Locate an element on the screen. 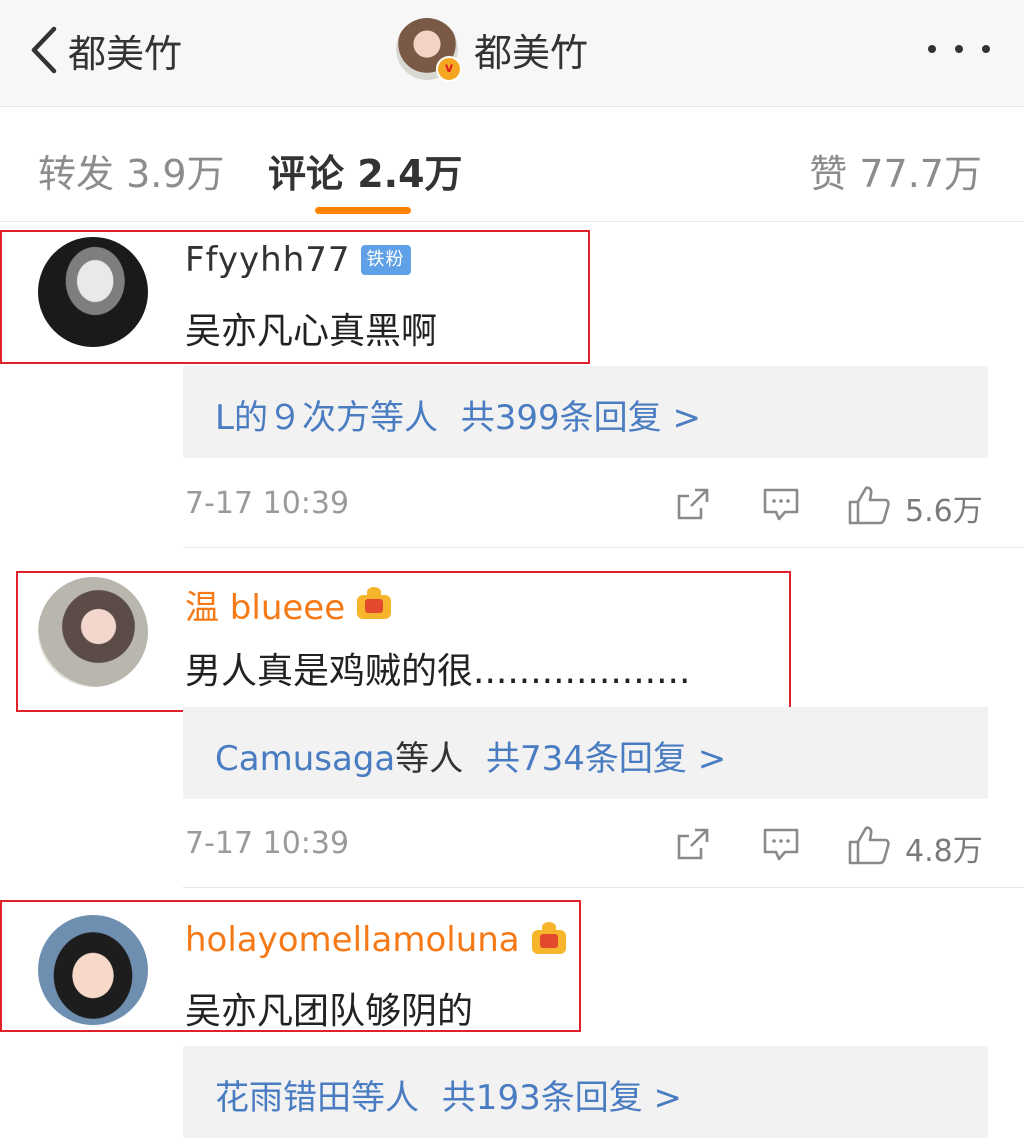 This screenshot has height=1138, width=1024. reply-users: L的９次方等人 is located at coordinates (326, 418).